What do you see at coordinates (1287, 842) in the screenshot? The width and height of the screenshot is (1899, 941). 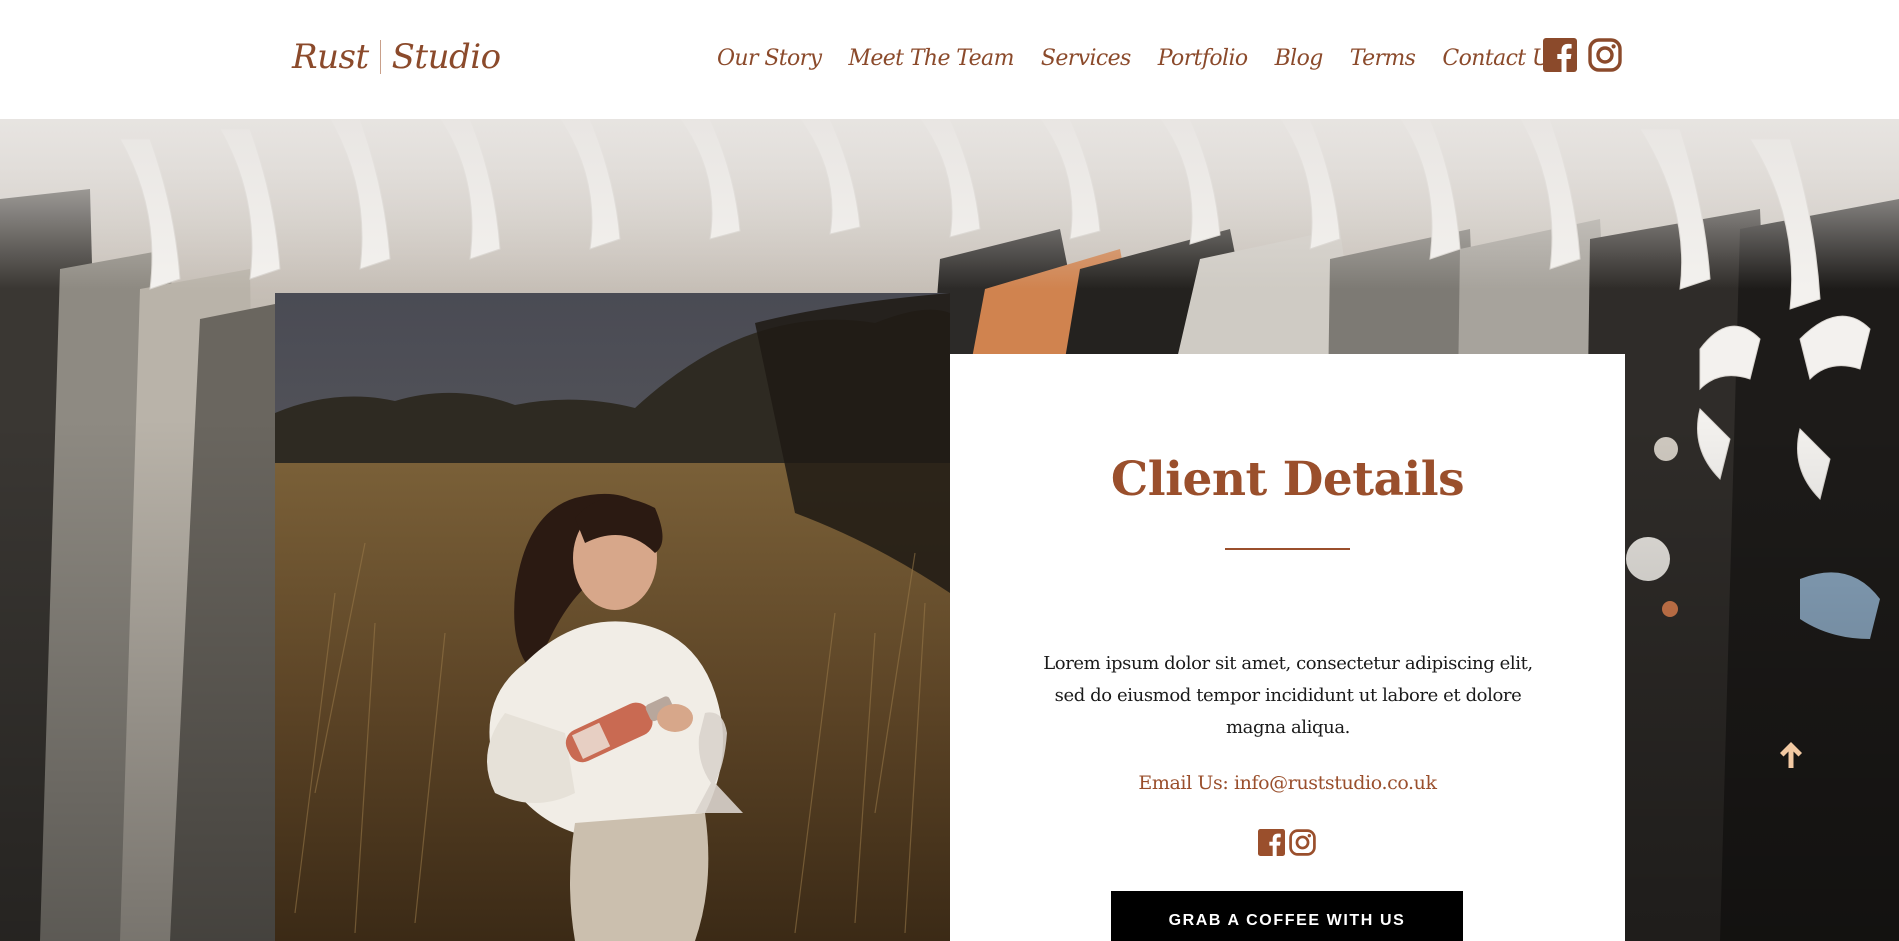 I see `card-social-links` at bounding box center [1287, 842].